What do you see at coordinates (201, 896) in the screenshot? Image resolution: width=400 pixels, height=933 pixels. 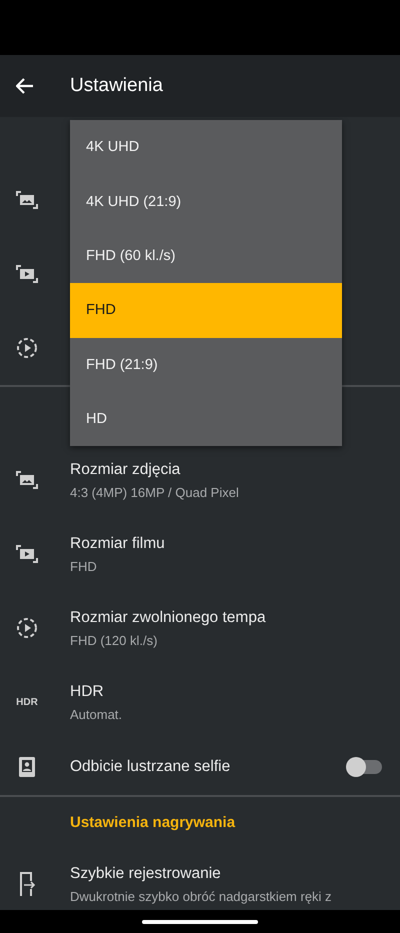 I see `setting-value: Dwukrotnie szybko obróć nadgarstkiem ręki z` at bounding box center [201, 896].